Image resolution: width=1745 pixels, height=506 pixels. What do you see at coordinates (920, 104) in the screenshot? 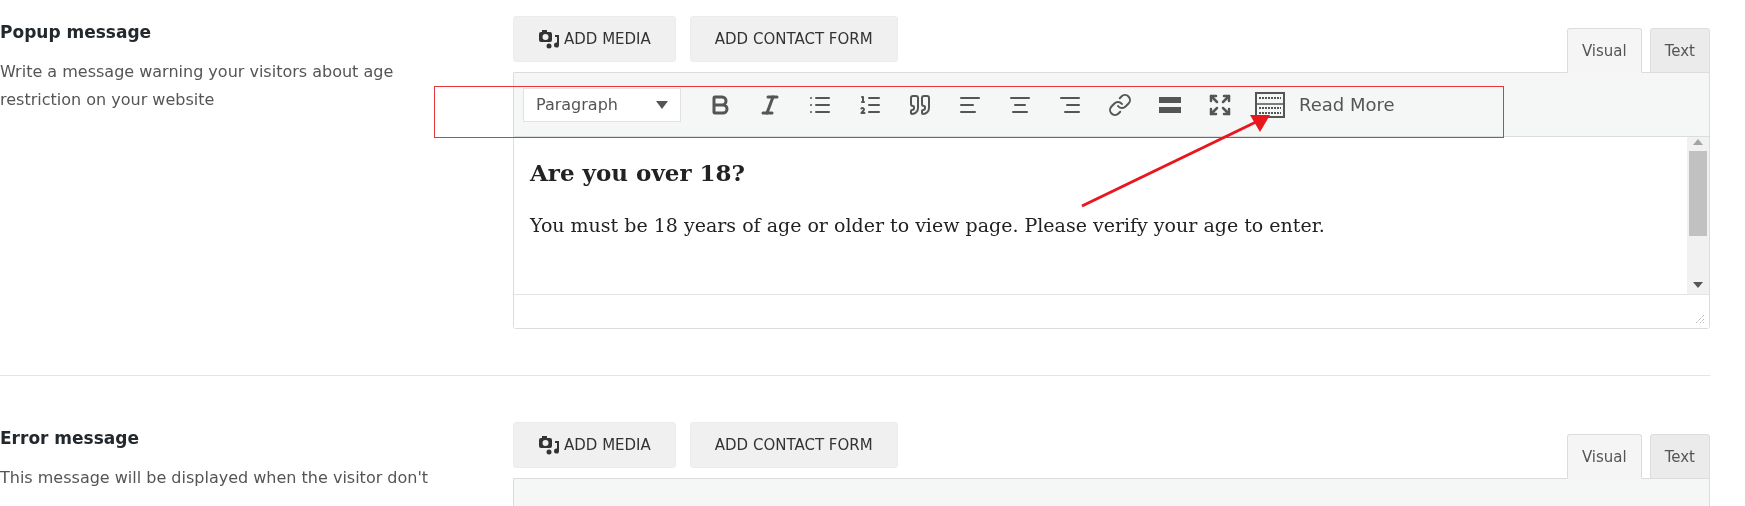
I see `quote-icon` at bounding box center [920, 104].